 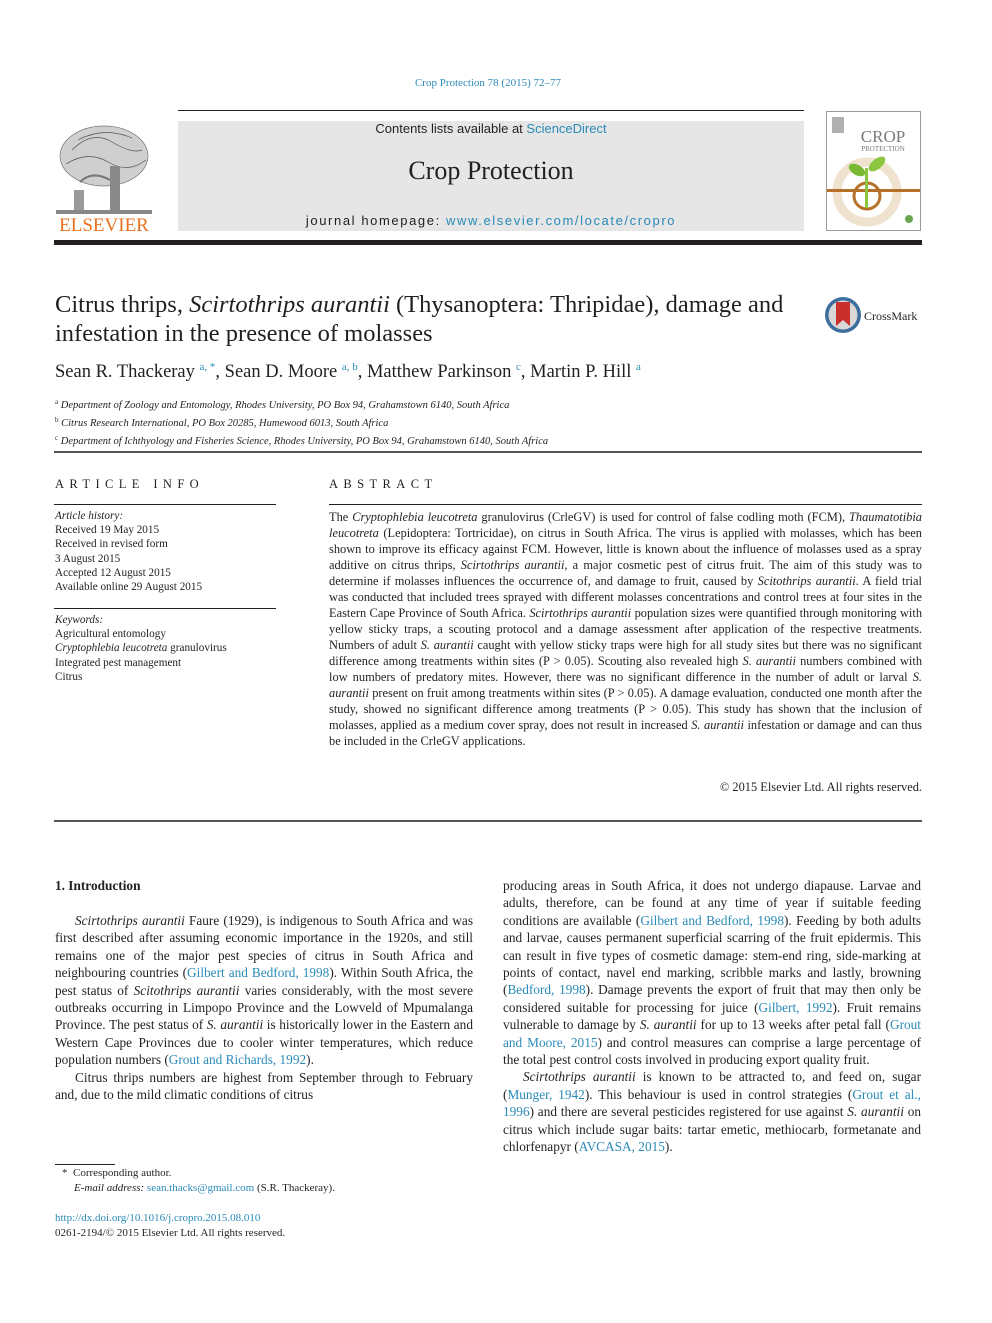 I want to click on history-item: 3 August 2015, so click(x=88, y=558).